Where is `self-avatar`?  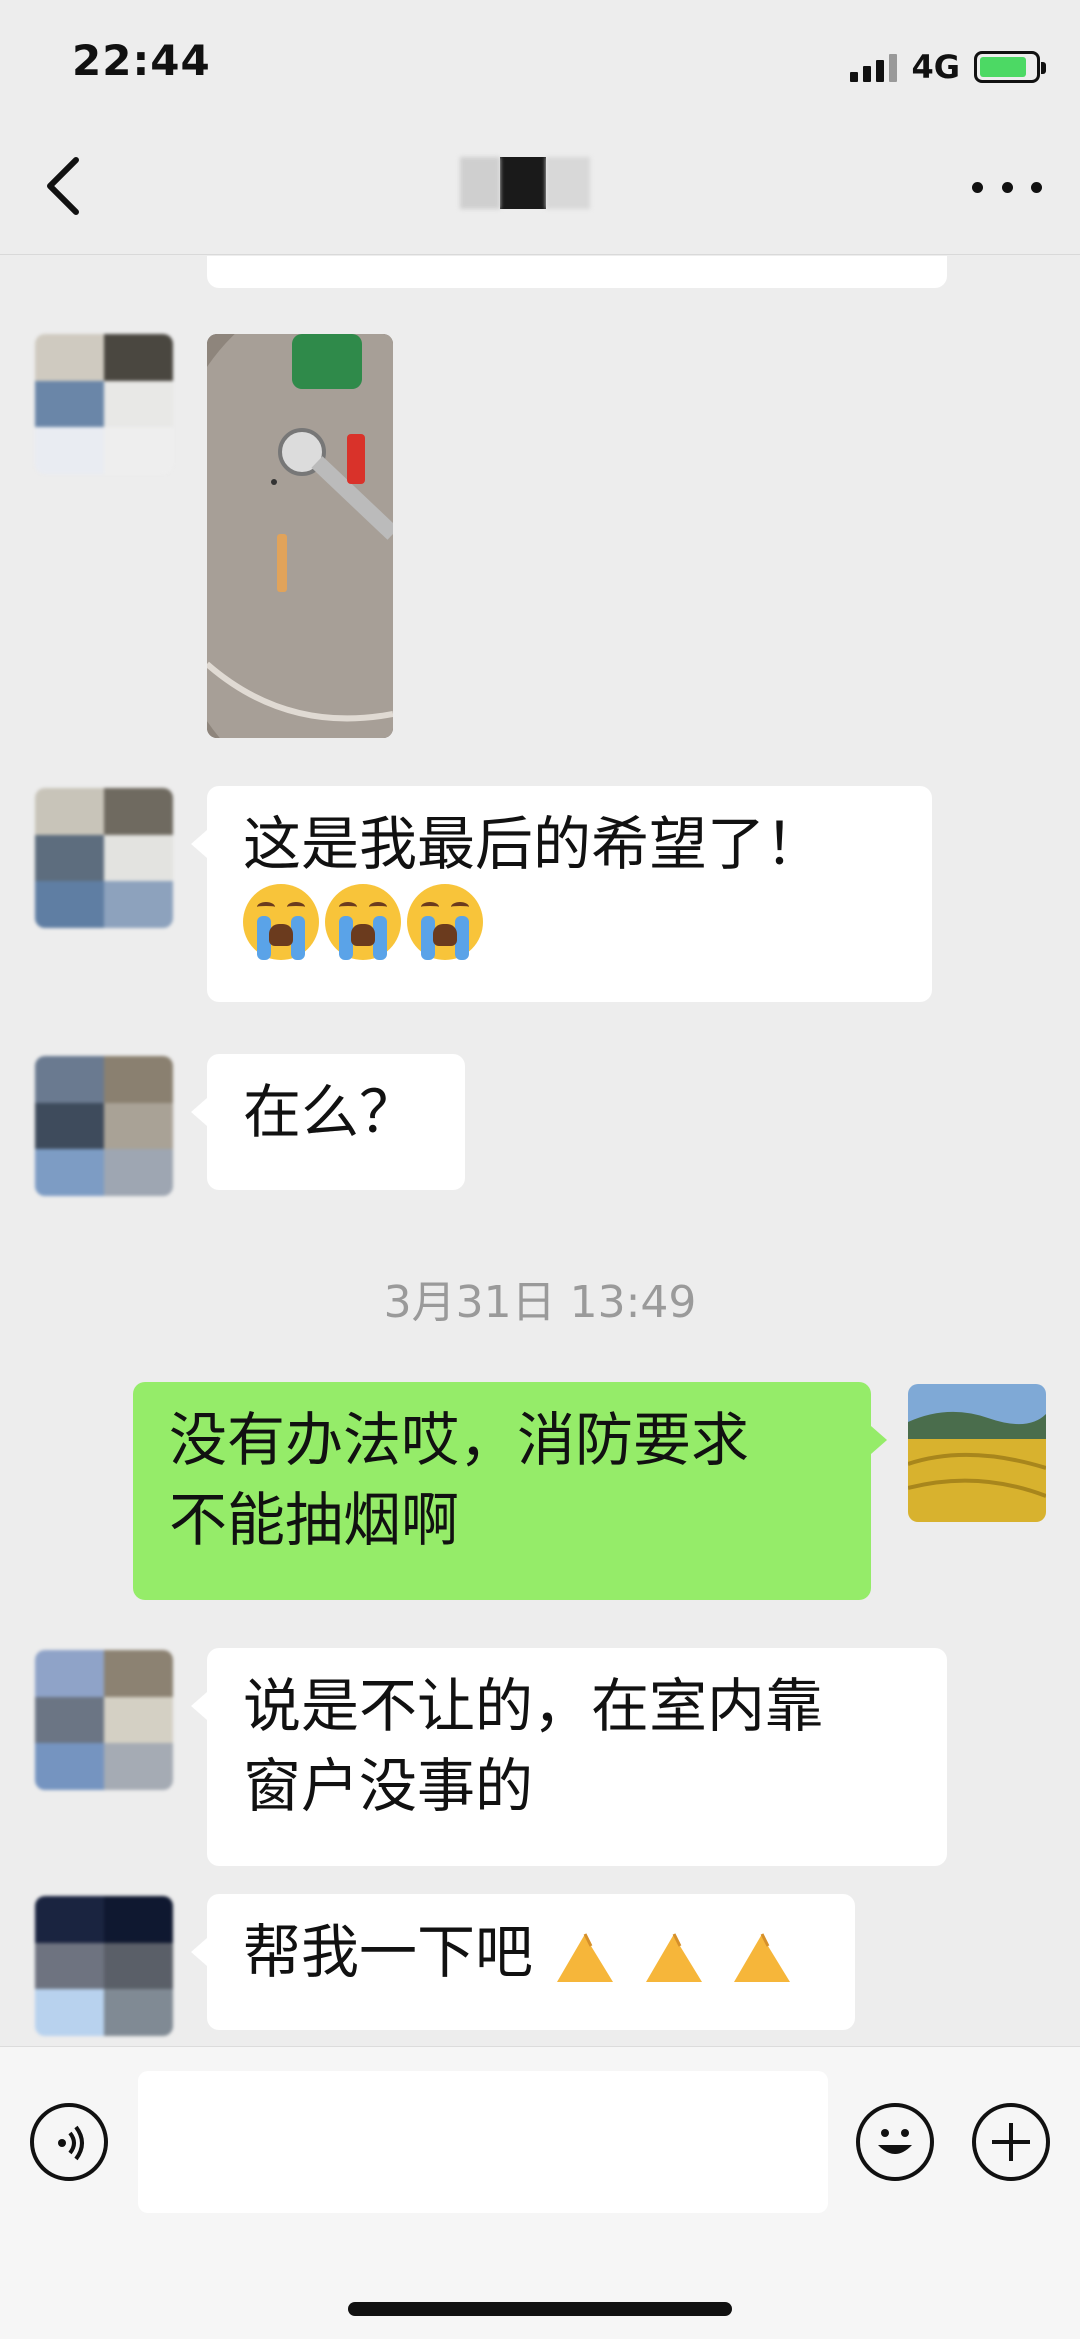
self-avatar is located at coordinates (977, 1453).